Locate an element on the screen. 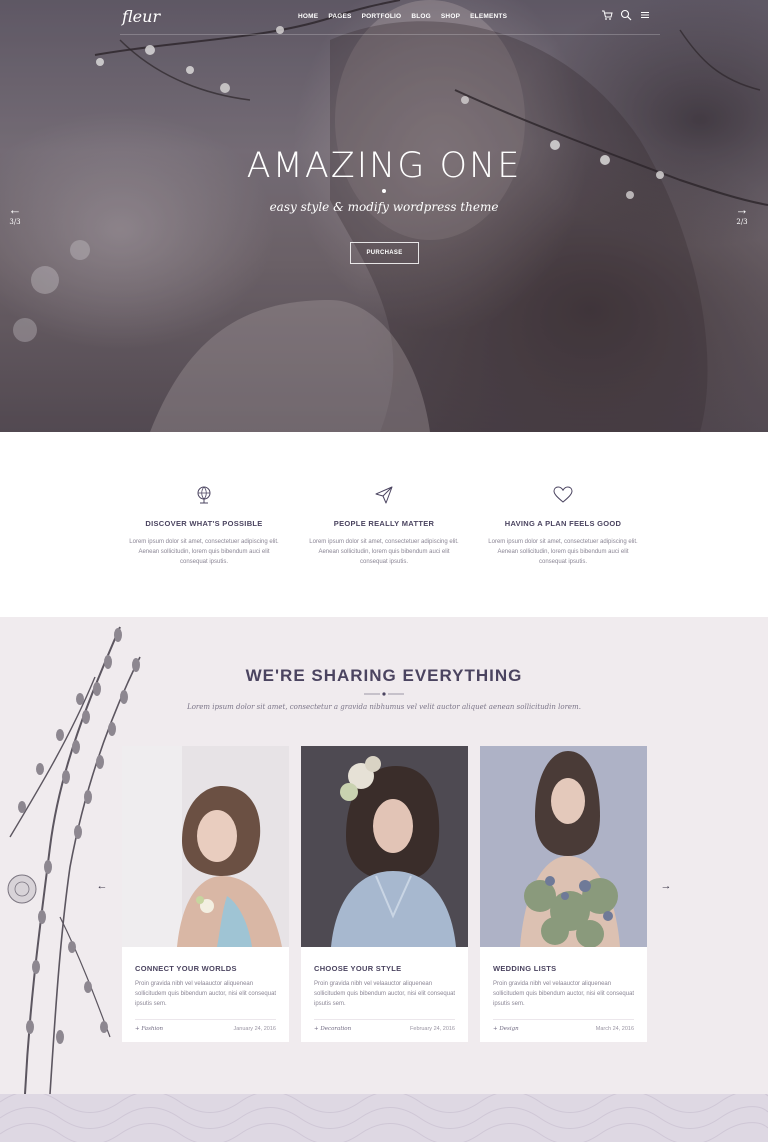 This screenshot has height=1142, width=768. card-title: WEDDING LISTS is located at coordinates (524, 968).